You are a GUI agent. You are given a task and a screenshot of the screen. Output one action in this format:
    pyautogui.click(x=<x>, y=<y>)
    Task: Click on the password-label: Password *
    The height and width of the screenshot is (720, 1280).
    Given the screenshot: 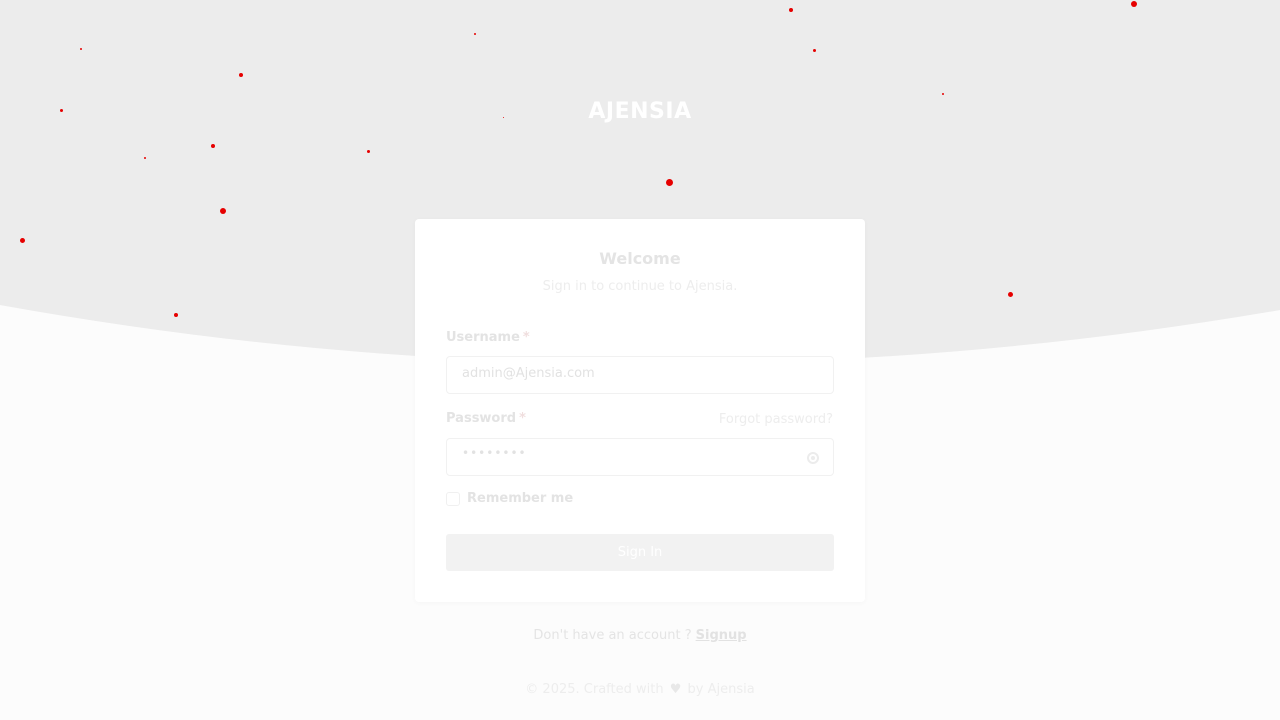 What is the action you would take?
    pyautogui.click(x=486, y=418)
    